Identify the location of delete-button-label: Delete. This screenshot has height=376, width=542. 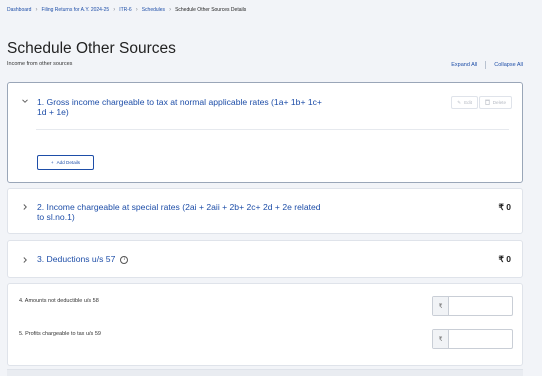
(499, 102).